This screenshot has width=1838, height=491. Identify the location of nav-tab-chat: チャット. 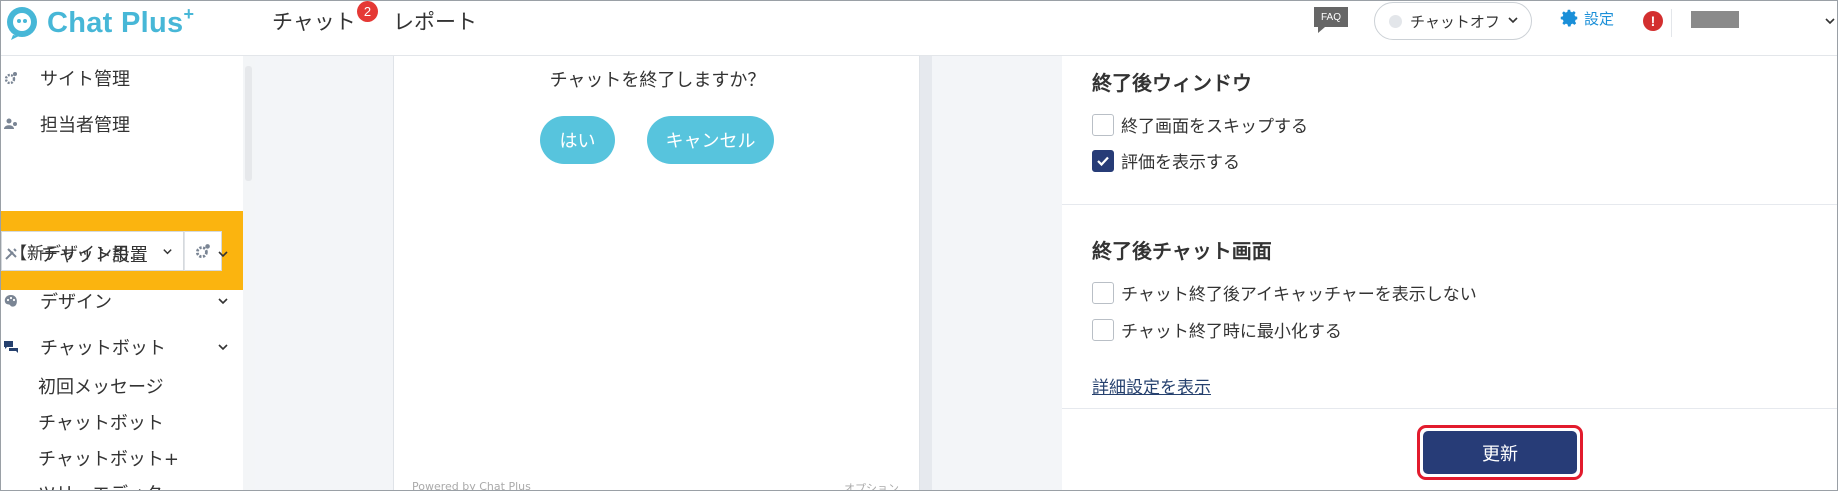
(314, 21).